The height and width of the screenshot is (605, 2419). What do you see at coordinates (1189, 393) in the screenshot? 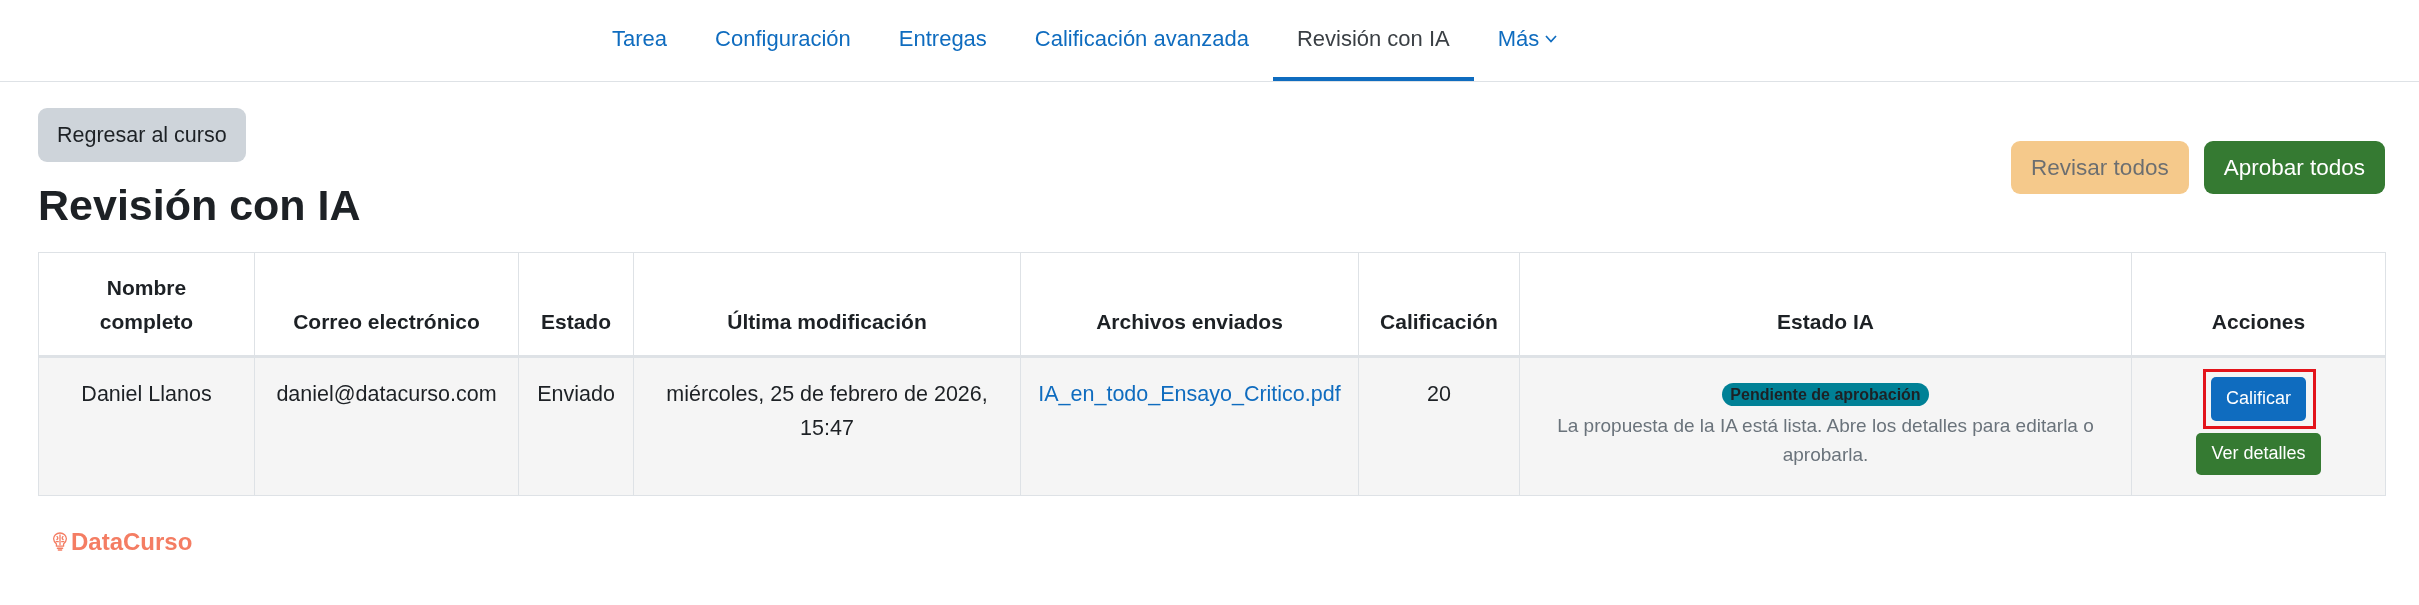
I see `file-link: IA_en_todo_Ensayo_Critico.pdf` at bounding box center [1189, 393].